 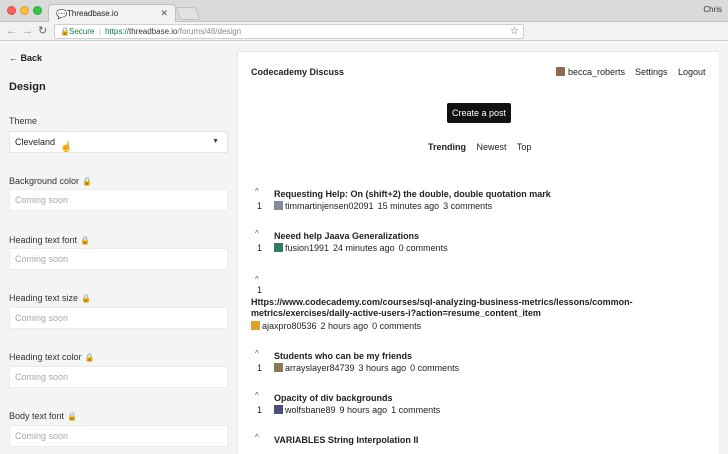 What do you see at coordinates (23, 121) in the screenshot?
I see `theme-label: Theme` at bounding box center [23, 121].